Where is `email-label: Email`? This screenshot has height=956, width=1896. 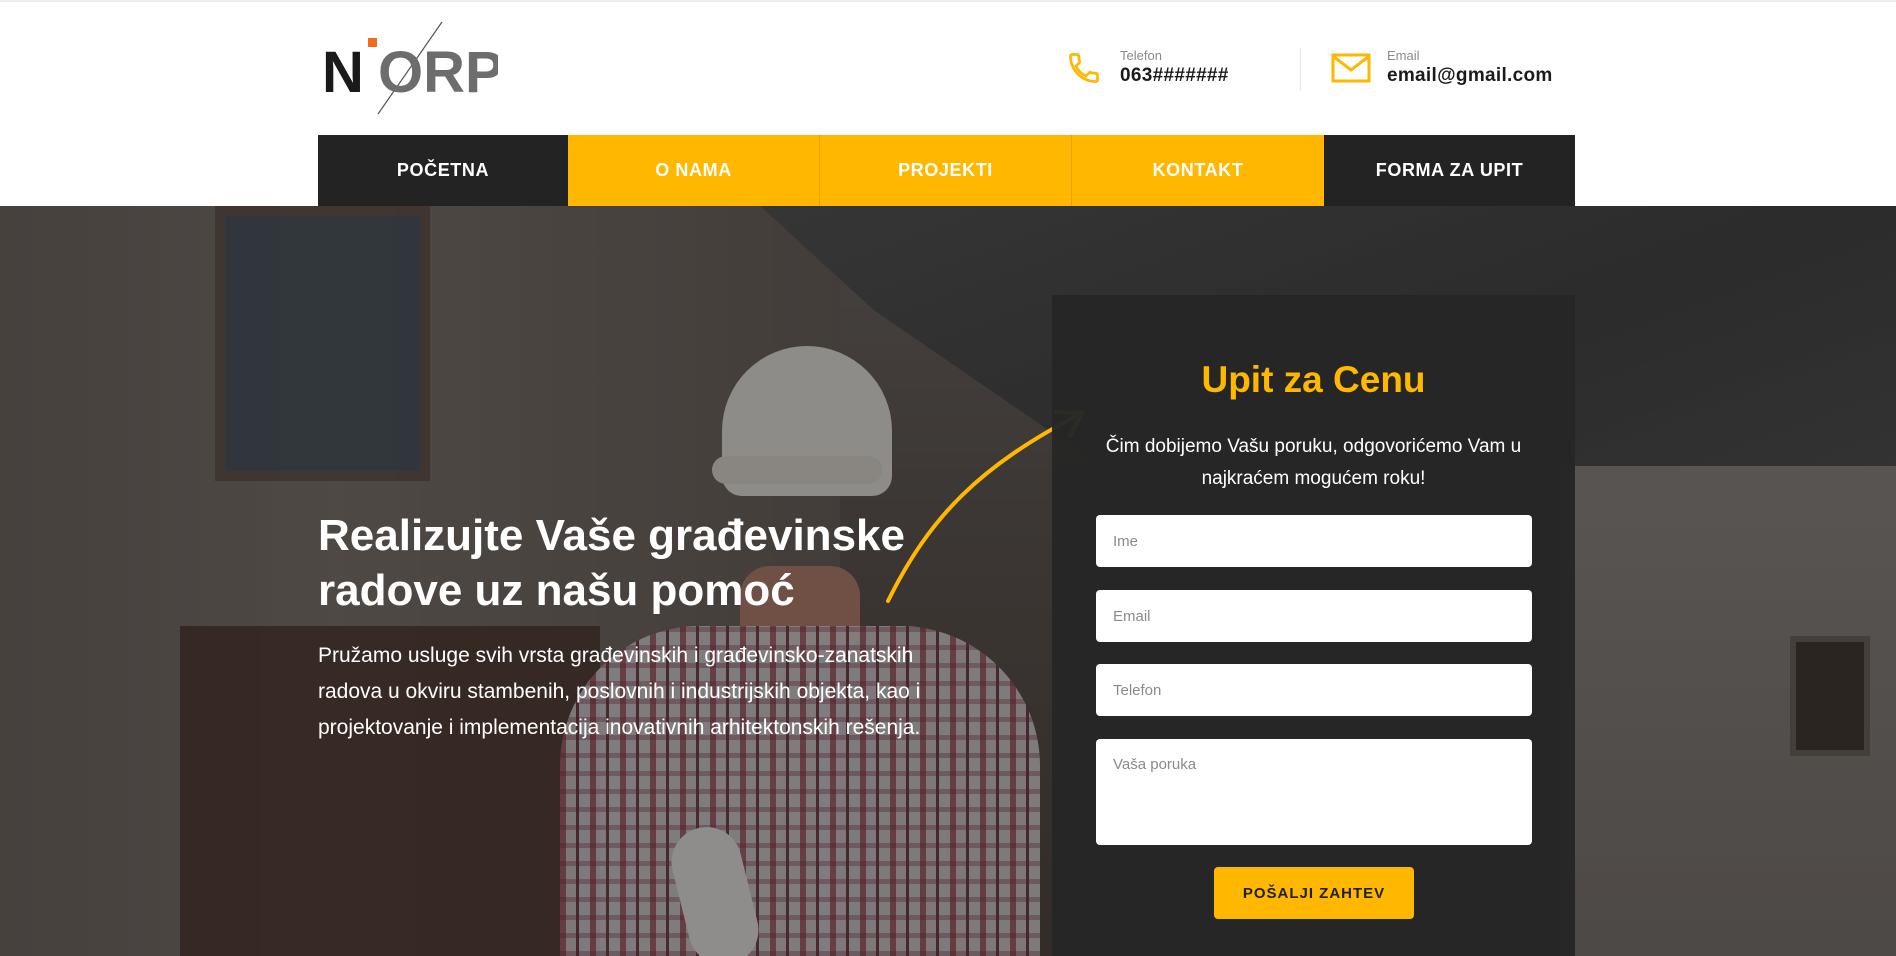 email-label: Email is located at coordinates (1403, 55).